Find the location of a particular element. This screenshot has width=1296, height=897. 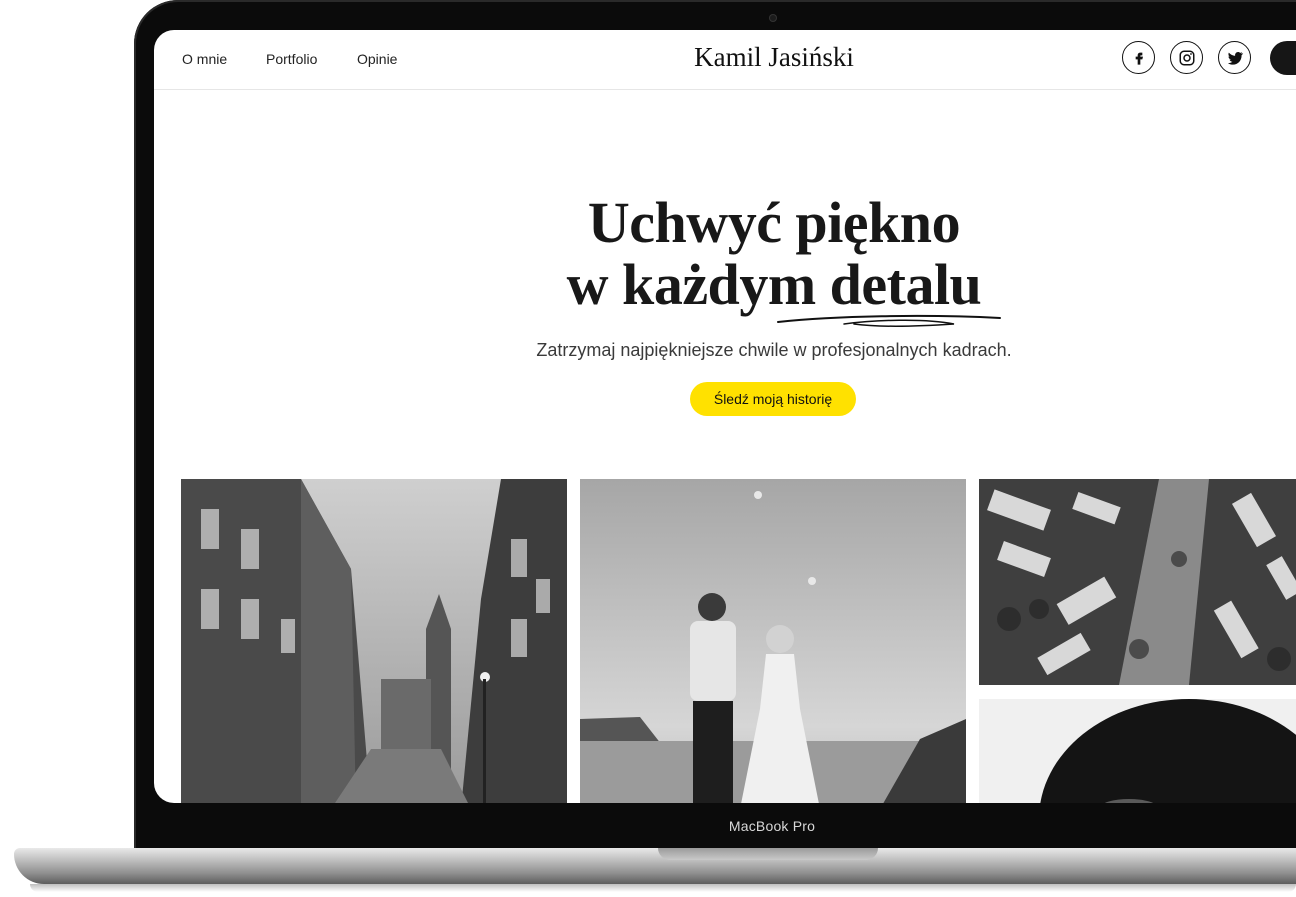

nav-link-about: O mnie is located at coordinates (204, 59).